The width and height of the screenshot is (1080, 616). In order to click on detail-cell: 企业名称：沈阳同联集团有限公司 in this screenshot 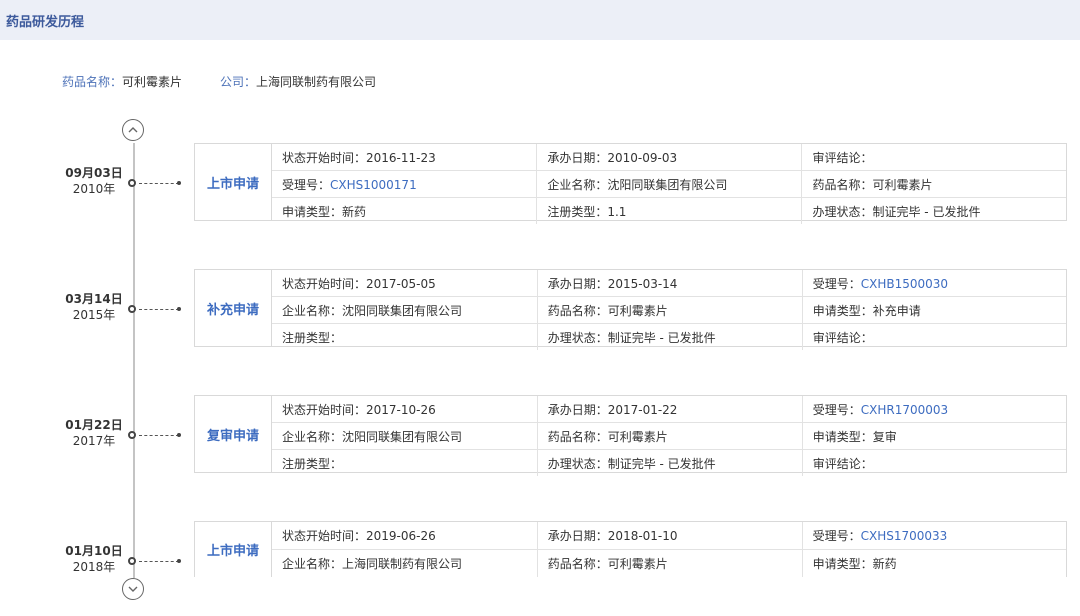, I will do `click(405, 310)`.